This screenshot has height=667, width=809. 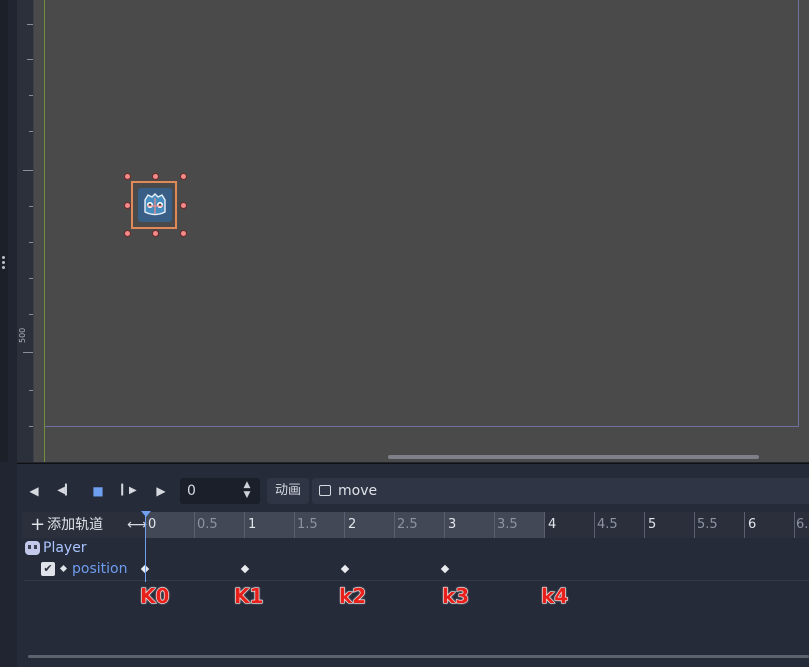 I want to click on ruler-time-label: 5.5, so click(x=707, y=524).